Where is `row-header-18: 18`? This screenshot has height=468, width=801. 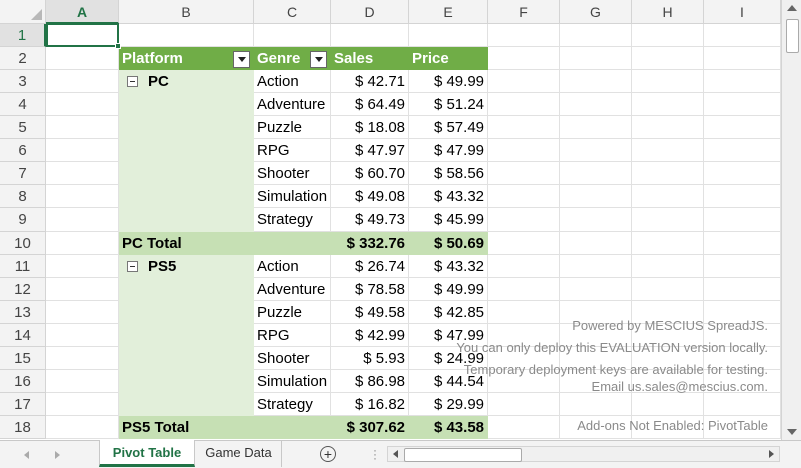
row-header-18: 18 is located at coordinates (23, 427).